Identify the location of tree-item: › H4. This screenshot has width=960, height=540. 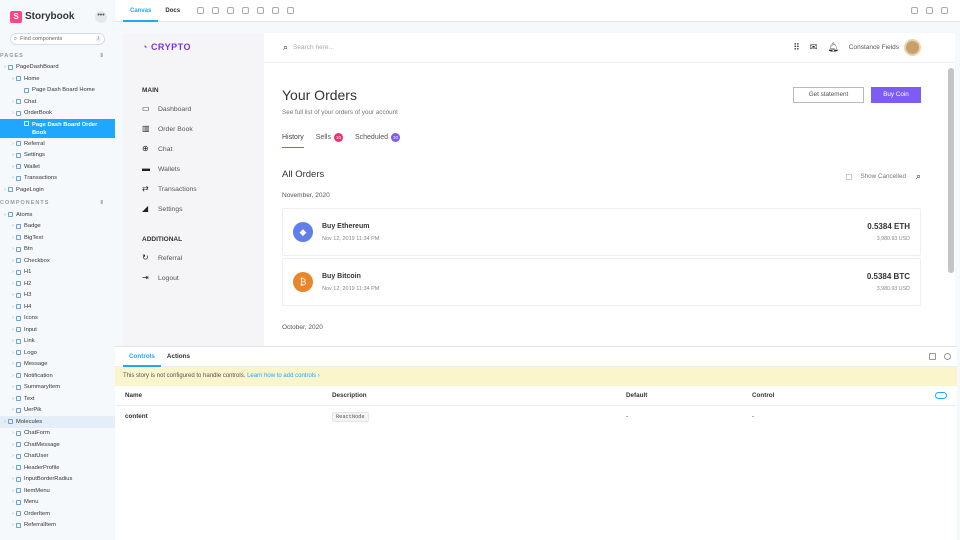
(57, 307).